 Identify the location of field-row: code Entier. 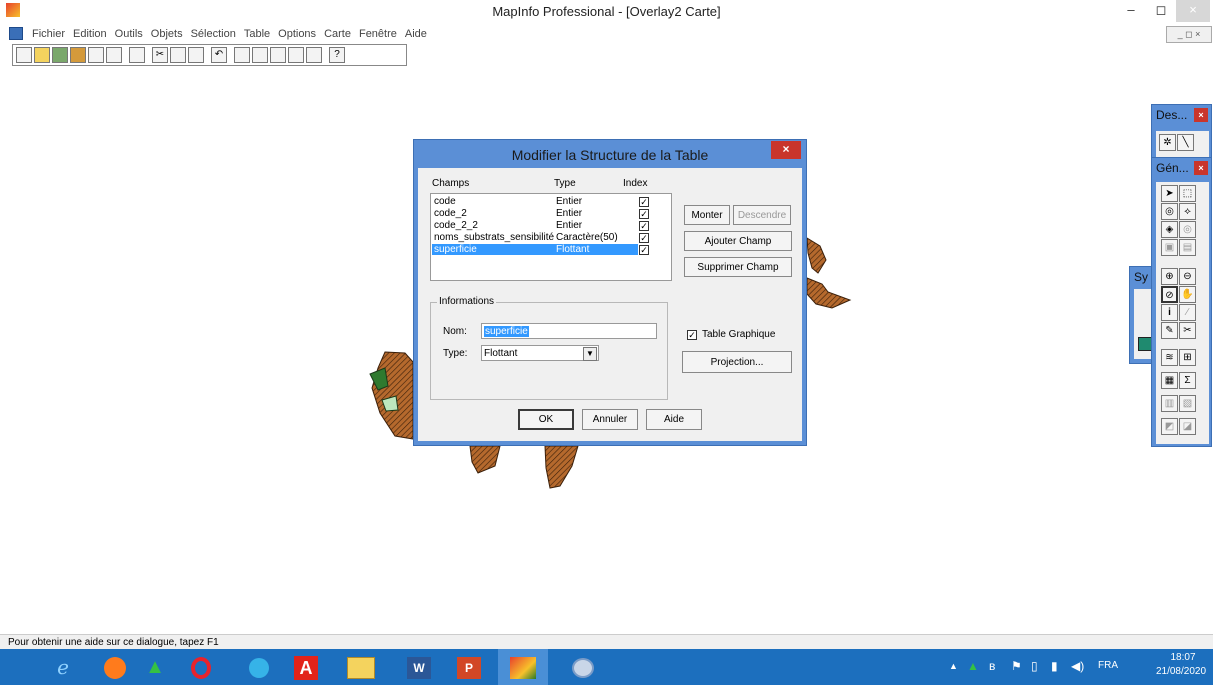
(535, 201).